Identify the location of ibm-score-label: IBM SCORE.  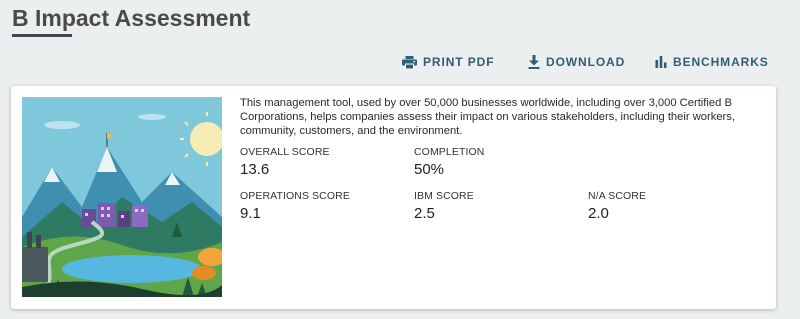
(444, 196).